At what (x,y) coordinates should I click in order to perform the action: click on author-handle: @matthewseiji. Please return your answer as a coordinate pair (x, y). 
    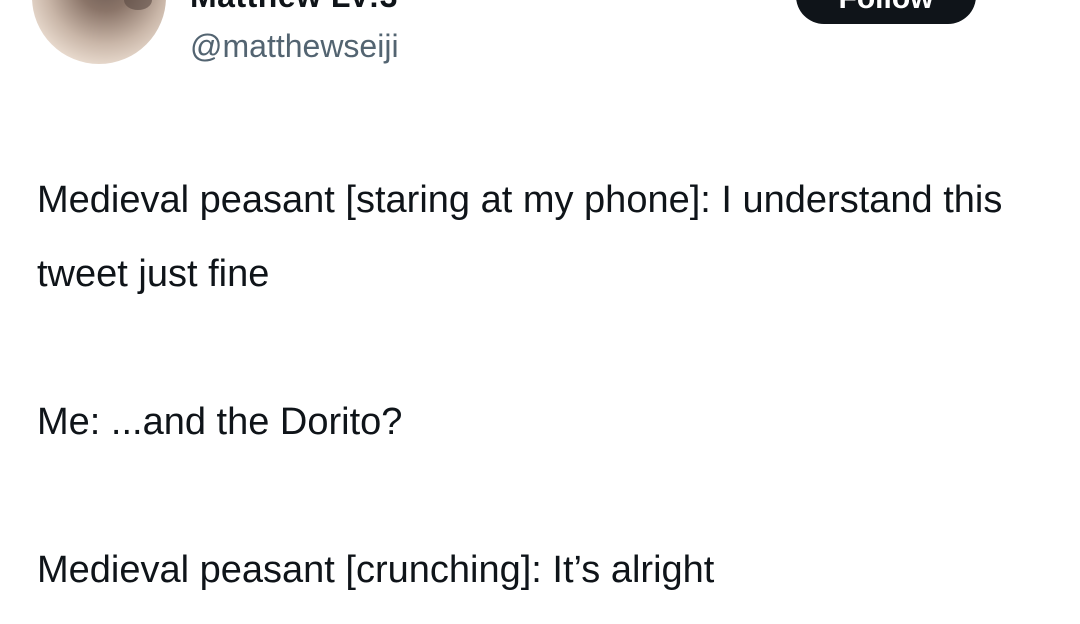
    Looking at the image, I should click on (294, 46).